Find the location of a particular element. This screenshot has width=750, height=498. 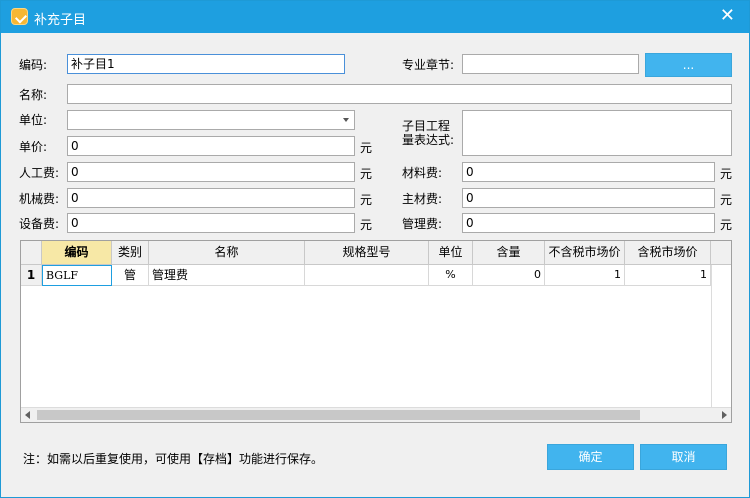

cancel-button: 取消 is located at coordinates (683, 457).